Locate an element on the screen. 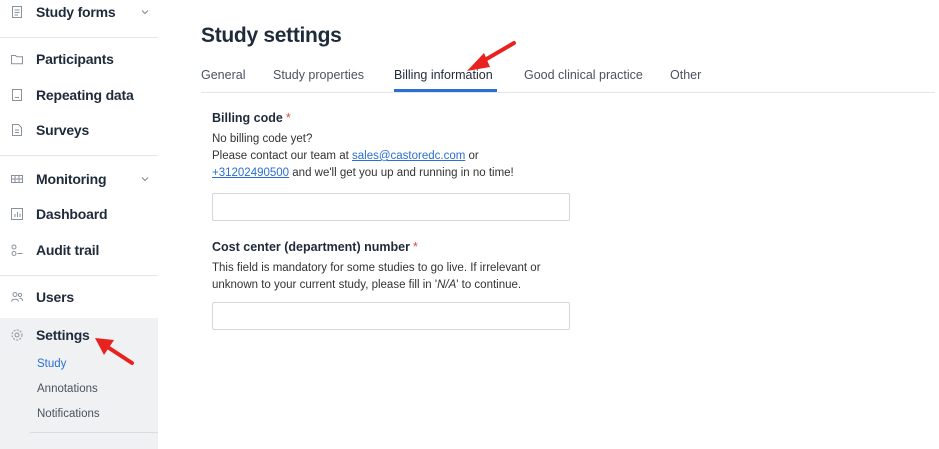  billing-code-label: Billing code * is located at coordinates (251, 118).